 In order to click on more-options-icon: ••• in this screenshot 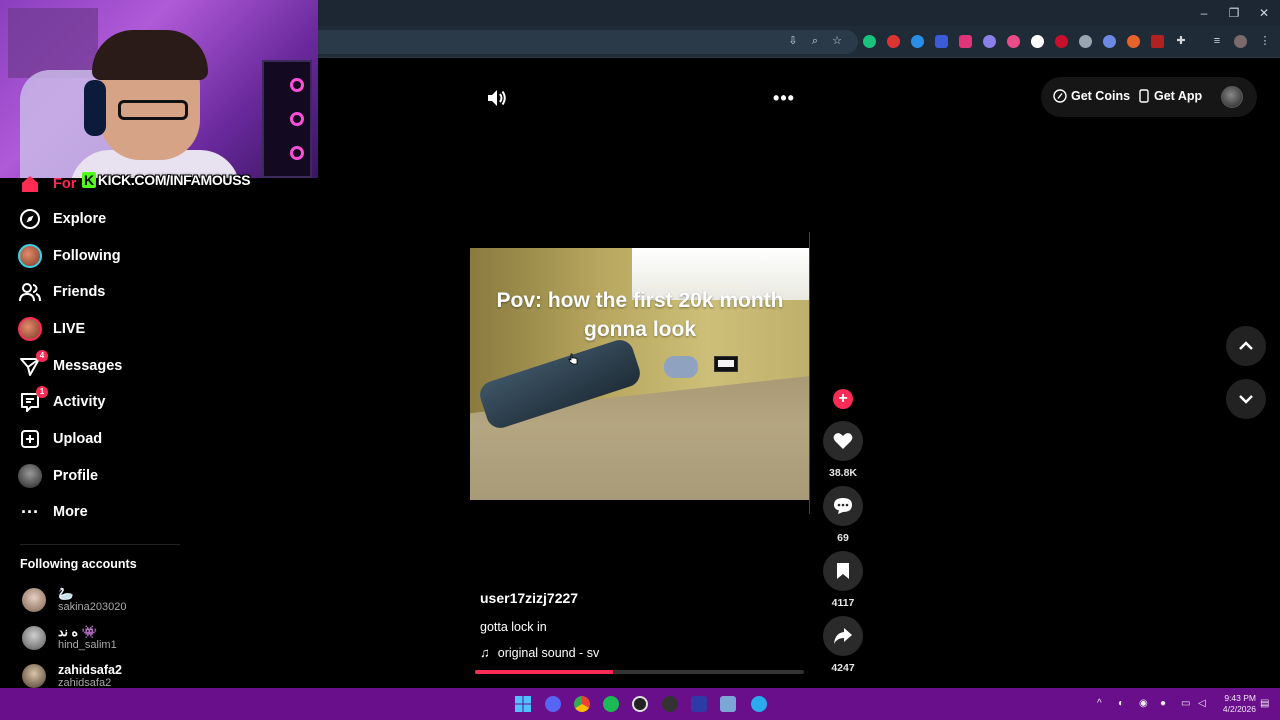, I will do `click(784, 98)`.